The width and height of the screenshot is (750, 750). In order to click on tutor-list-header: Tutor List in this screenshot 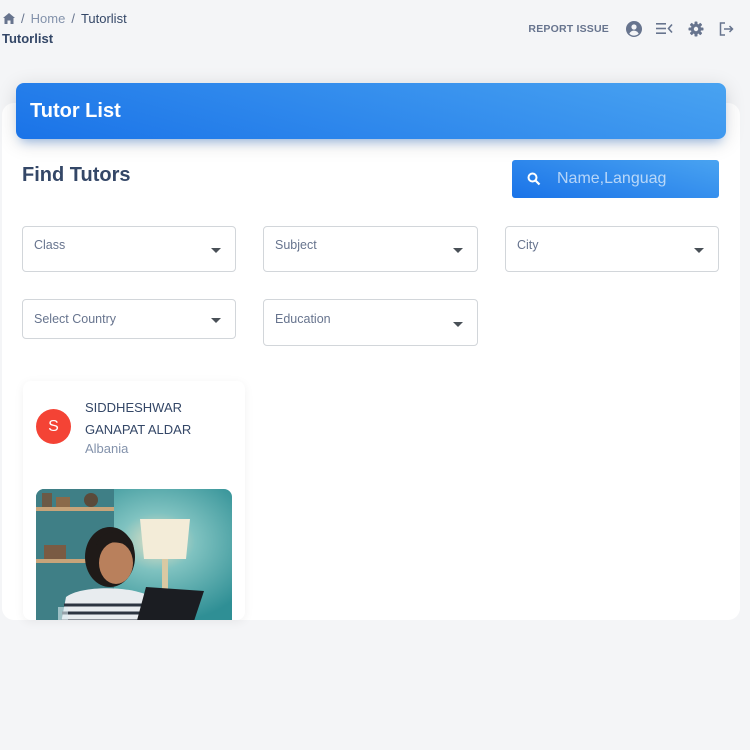, I will do `click(371, 111)`.